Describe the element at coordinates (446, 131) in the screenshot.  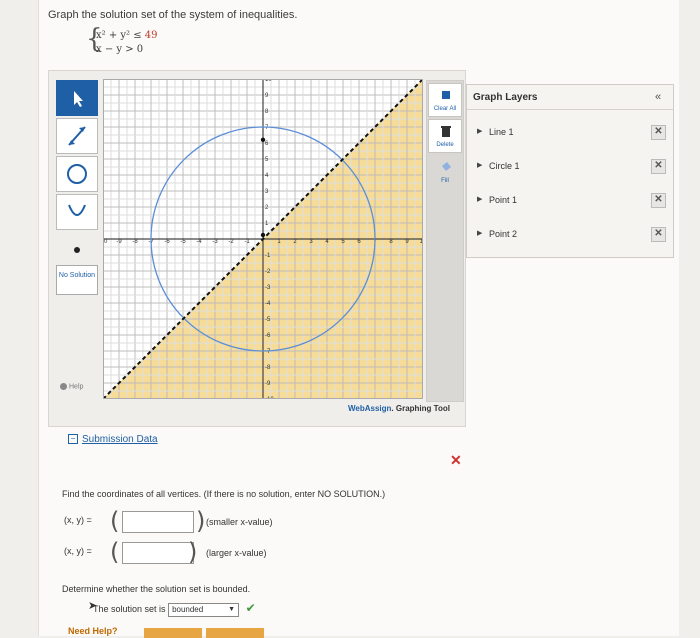
I see `trash-icon` at that location.